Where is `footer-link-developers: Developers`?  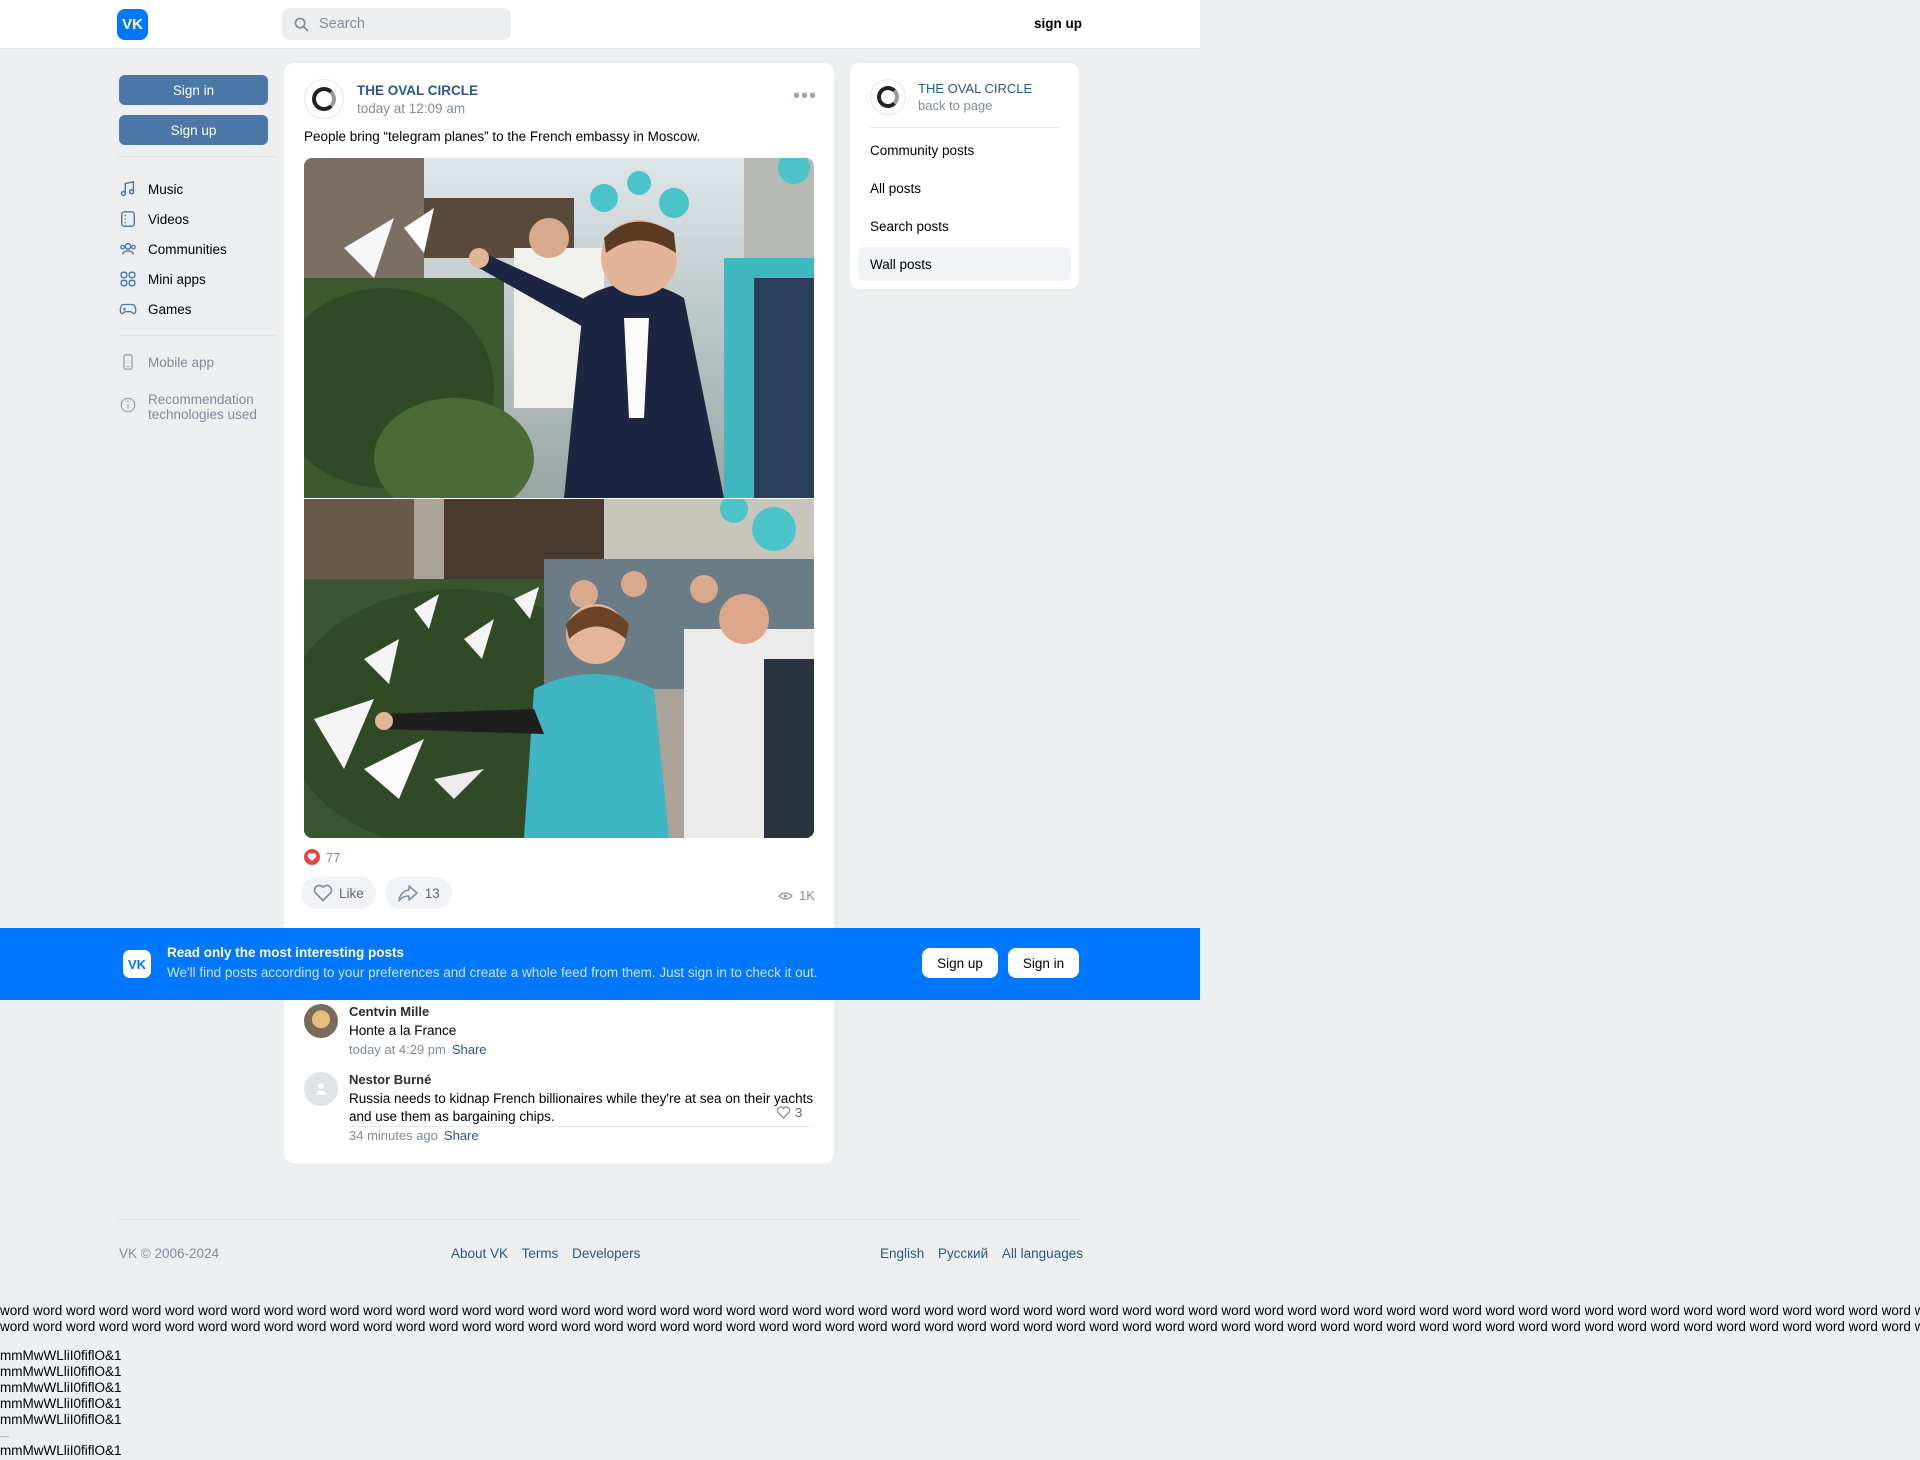 footer-link-developers: Developers is located at coordinates (606, 1253).